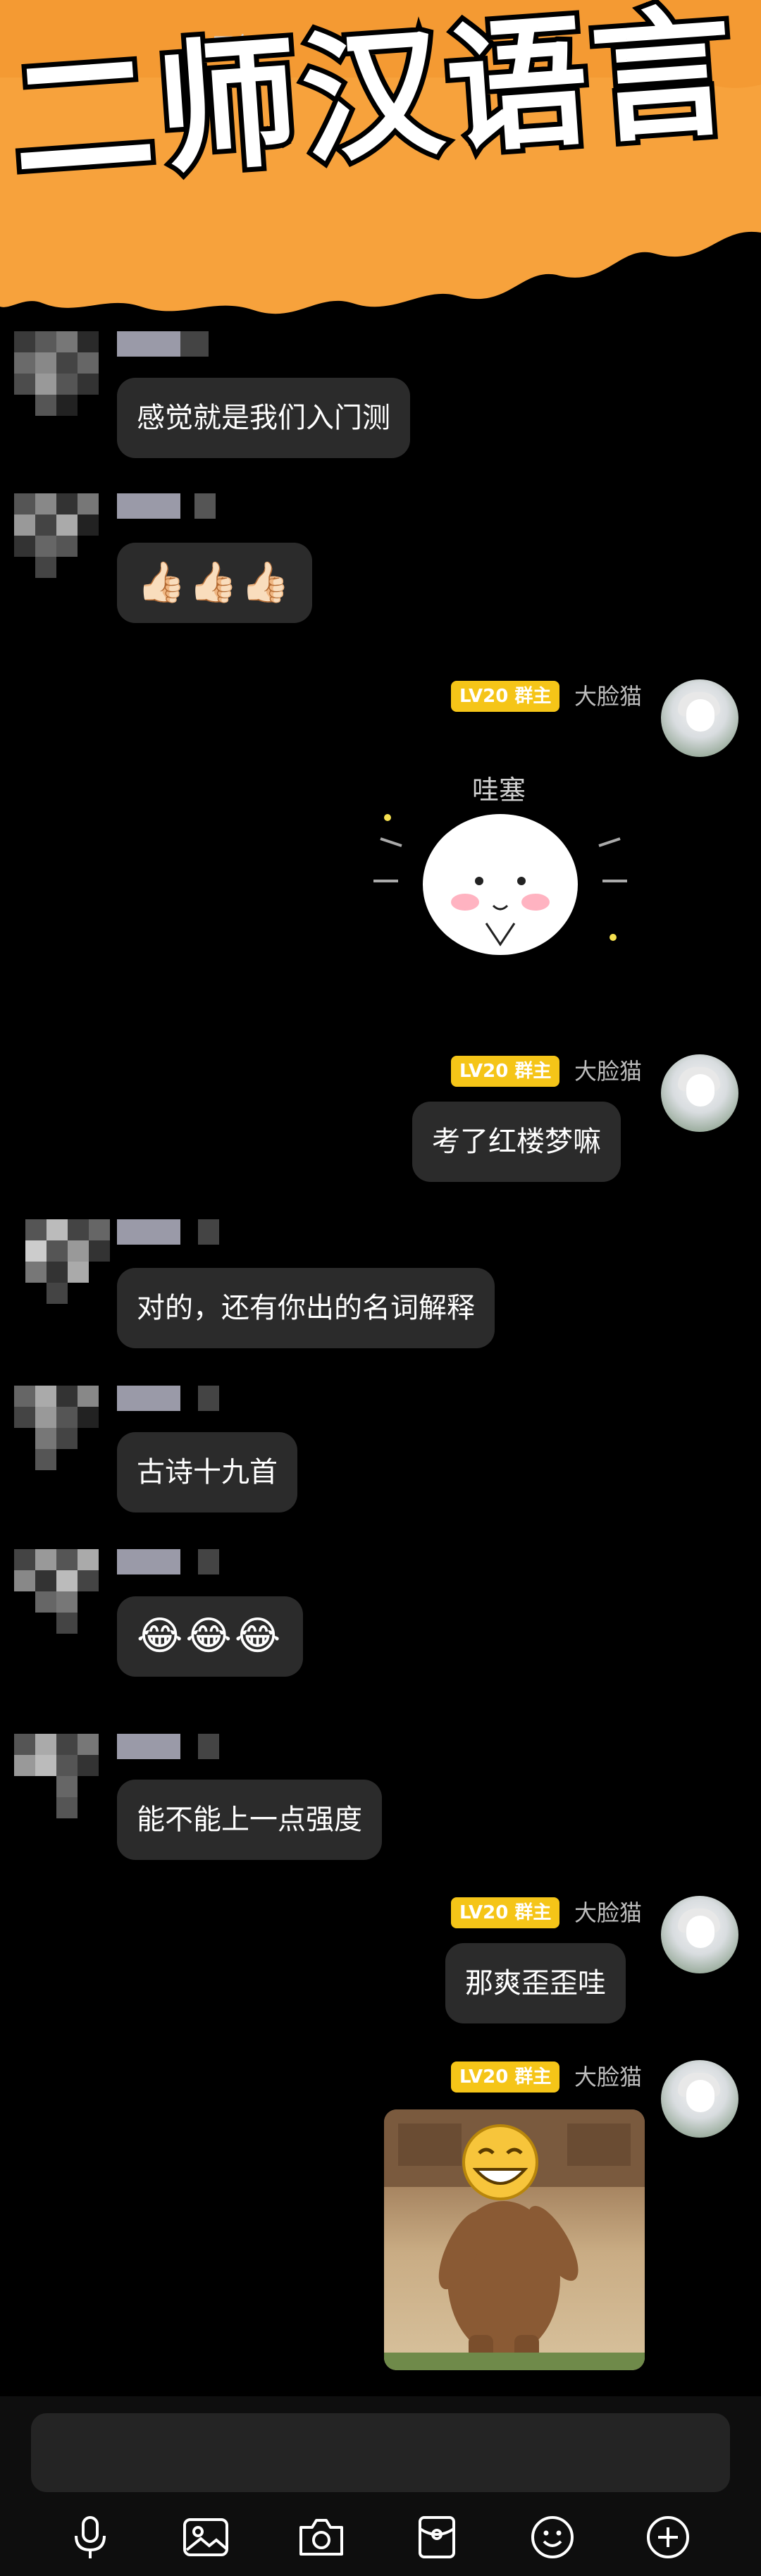 Image resolution: width=761 pixels, height=2576 pixels. I want to click on message-bubble: 😂😂😂, so click(210, 1636).